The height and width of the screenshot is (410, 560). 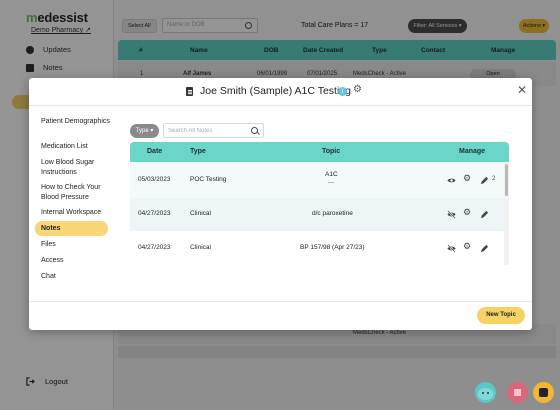 What do you see at coordinates (52, 261) in the screenshot?
I see `menu-item-access: Access` at bounding box center [52, 261].